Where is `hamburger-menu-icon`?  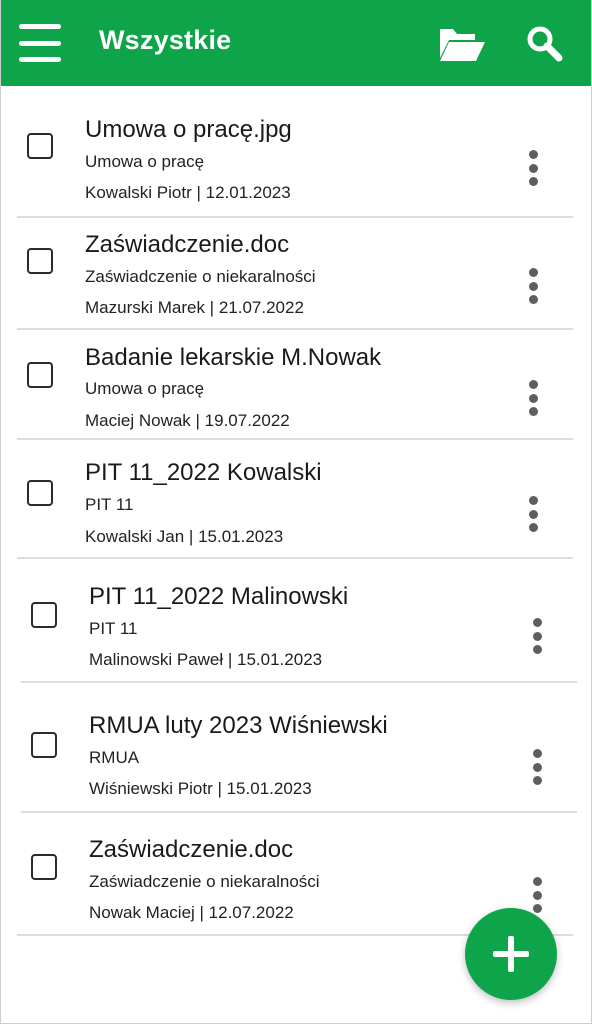
hamburger-menu-icon is located at coordinates (40, 43).